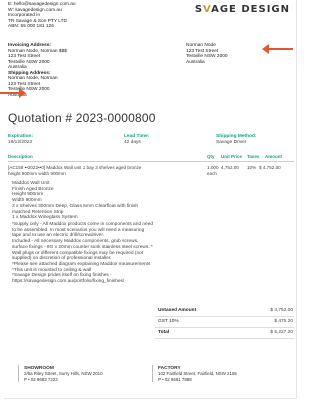  I want to click on untaxed-value: $ 4,752.00, so click(281, 310).